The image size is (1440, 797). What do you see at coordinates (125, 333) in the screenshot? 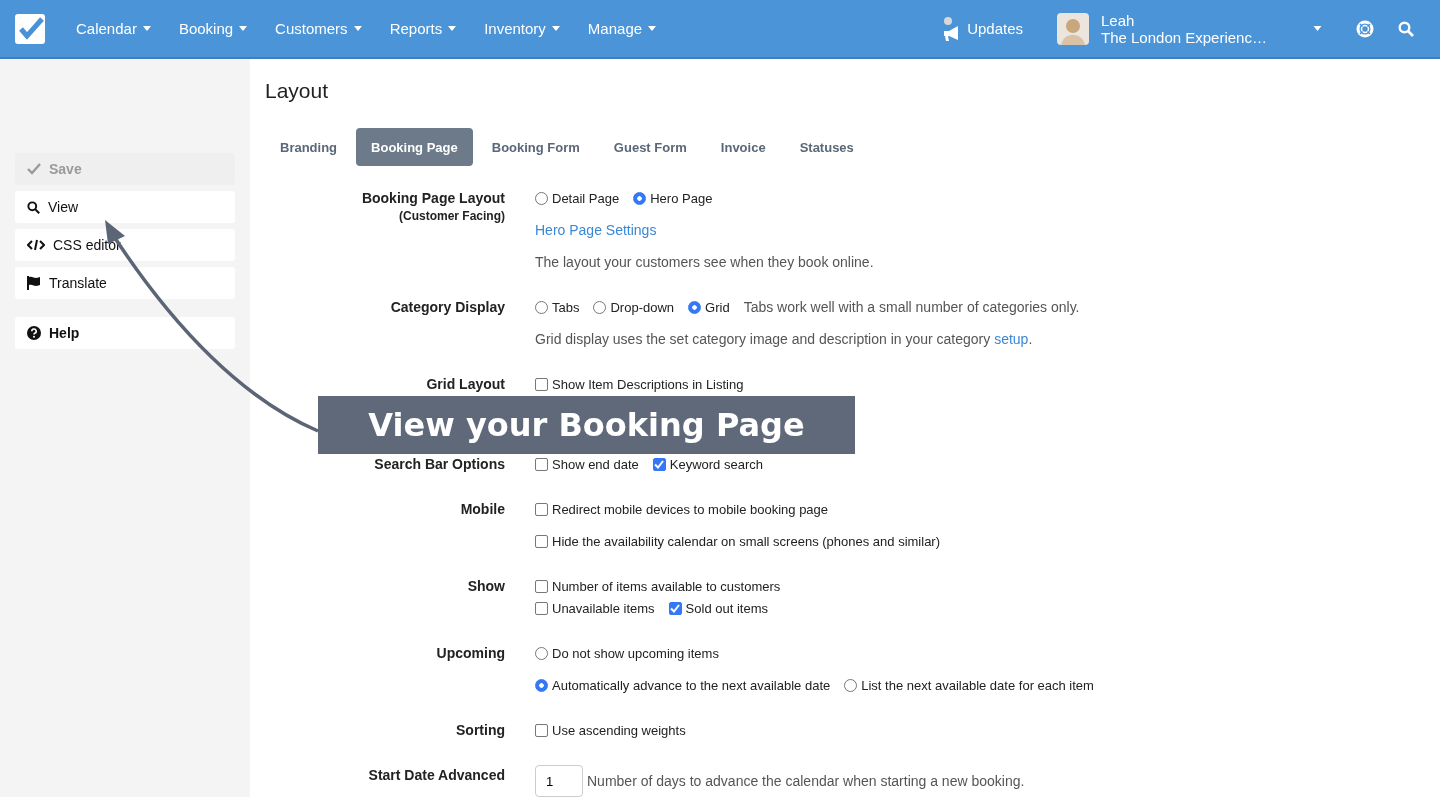
I see `sidebar-button: Help` at bounding box center [125, 333].